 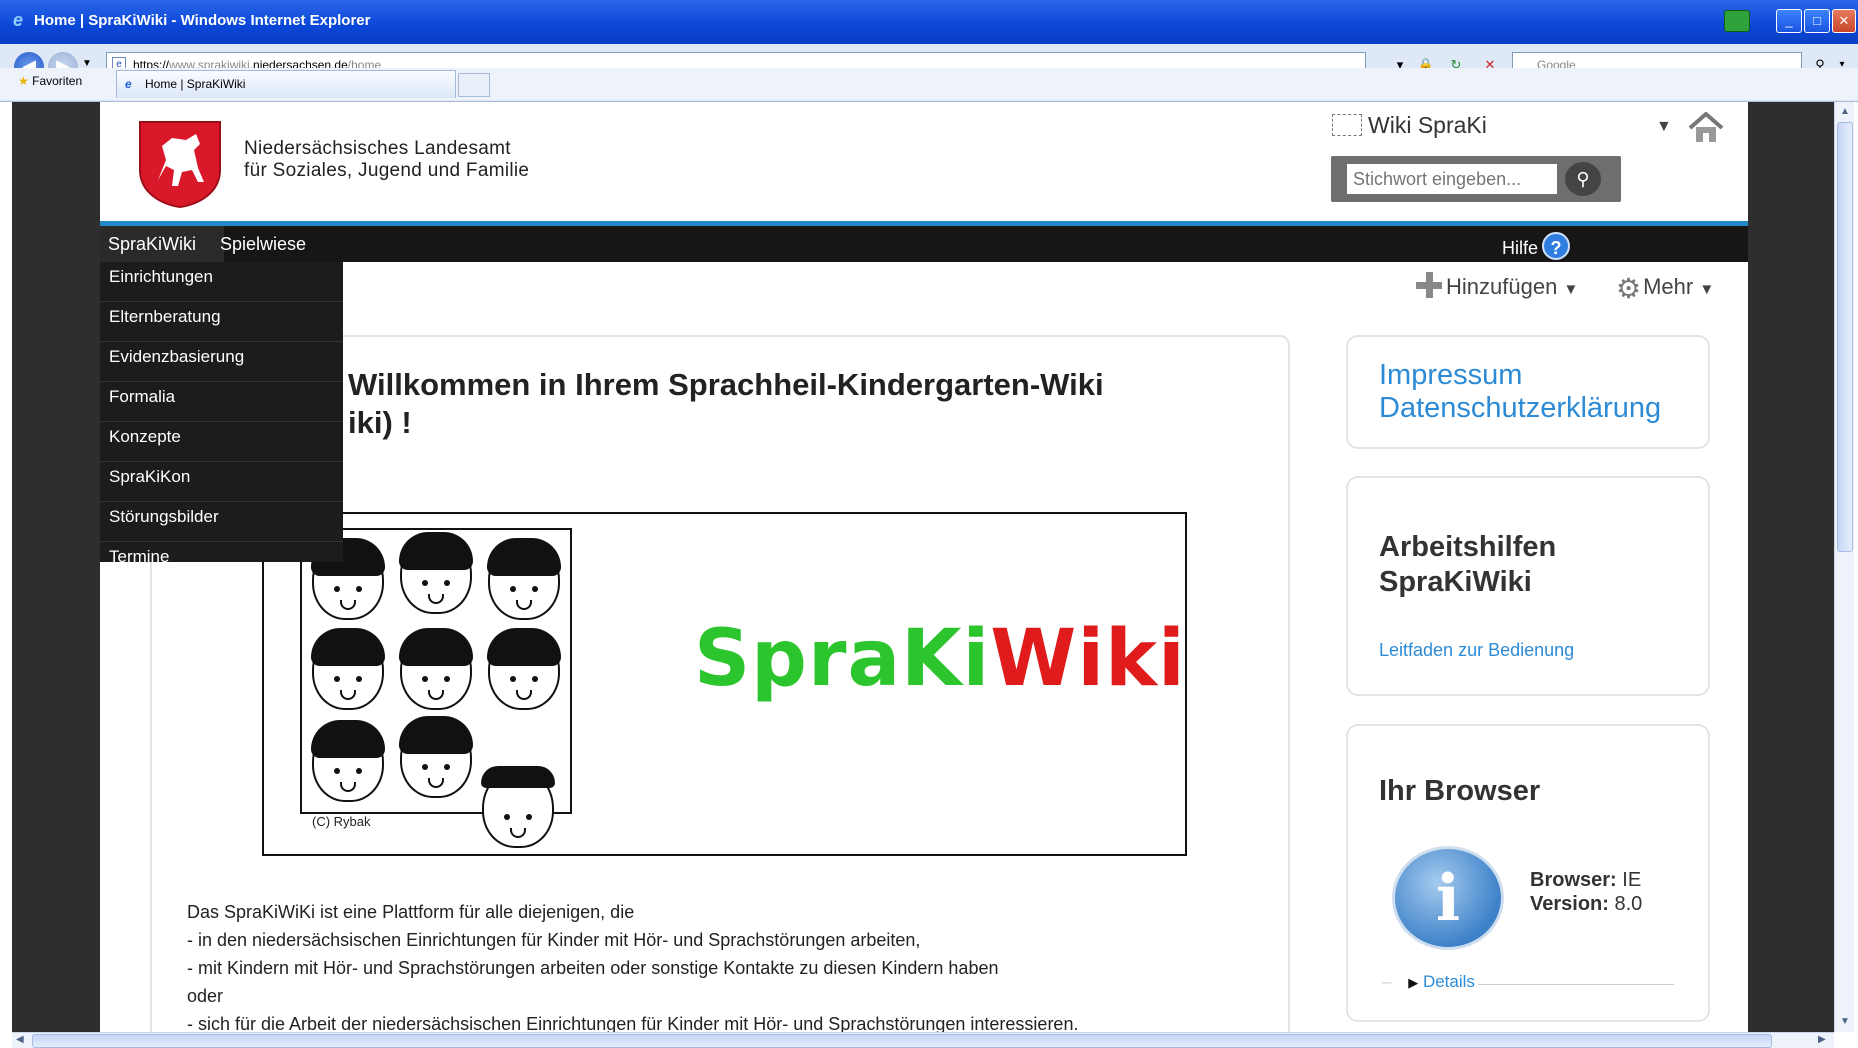 I want to click on add-dropdown-icon: ▼, so click(x=1571, y=289).